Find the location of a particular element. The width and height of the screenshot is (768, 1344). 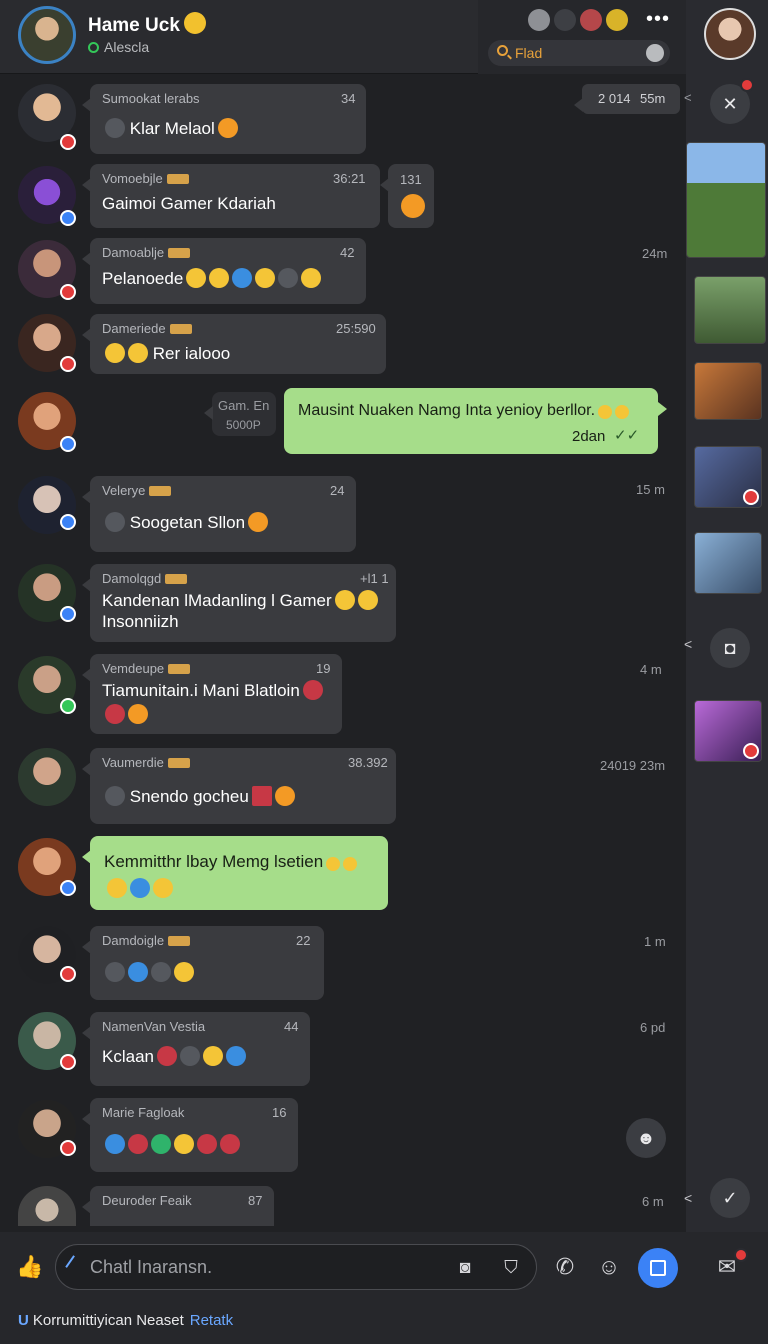

camera-icon: ◙ is located at coordinates (465, 1267).